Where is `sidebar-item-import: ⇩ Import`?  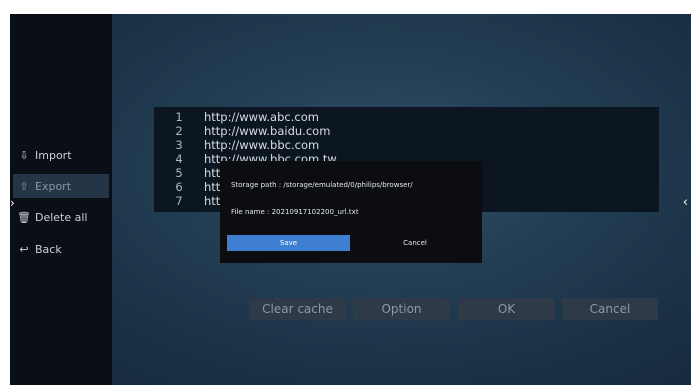 sidebar-item-import: ⇩ Import is located at coordinates (61, 155).